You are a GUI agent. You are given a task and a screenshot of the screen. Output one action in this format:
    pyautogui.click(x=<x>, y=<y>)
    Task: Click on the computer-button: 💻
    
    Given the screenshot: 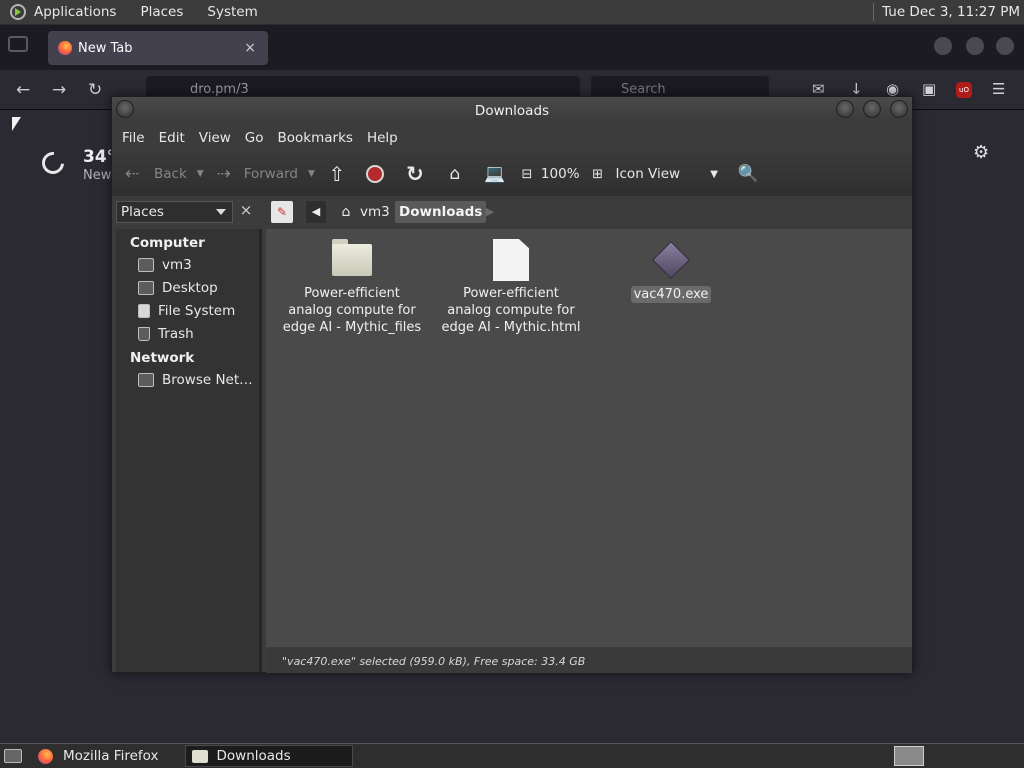 What is the action you would take?
    pyautogui.click(x=495, y=174)
    